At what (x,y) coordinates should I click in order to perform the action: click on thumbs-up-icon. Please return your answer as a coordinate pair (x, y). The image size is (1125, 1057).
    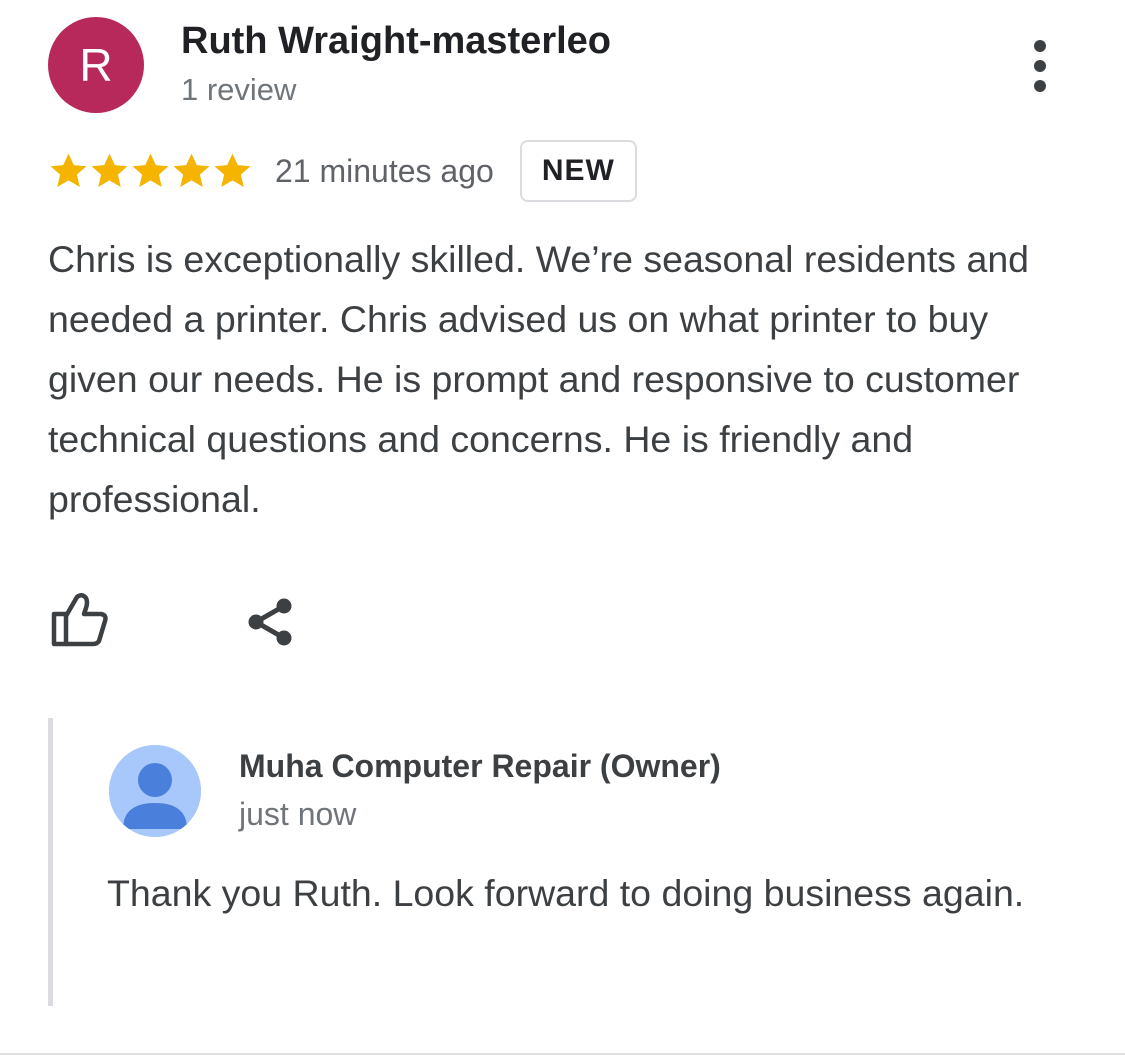
    Looking at the image, I should click on (79, 620).